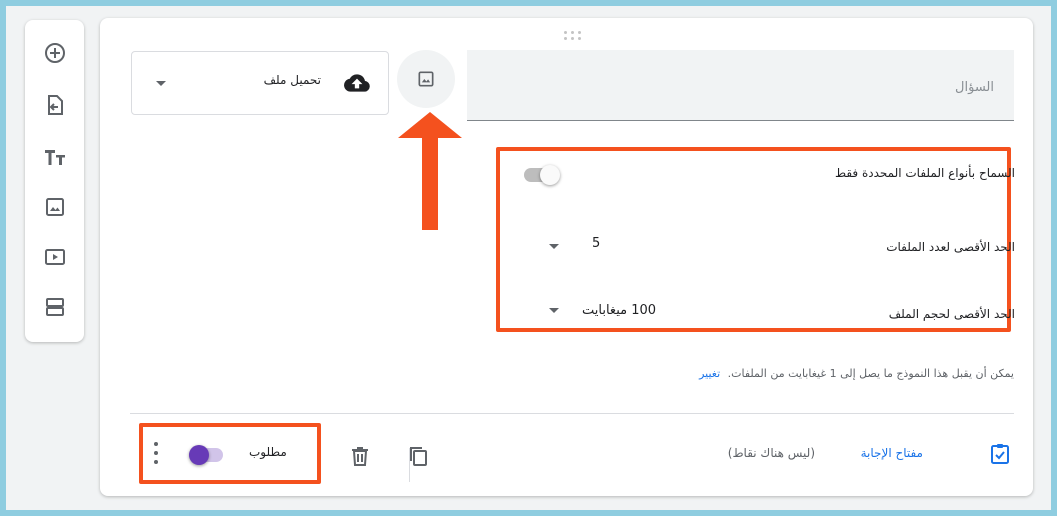 The width and height of the screenshot is (1057, 516). Describe the element at coordinates (542, 175) in the screenshot. I see `allow-specific-types-toggle` at that location.